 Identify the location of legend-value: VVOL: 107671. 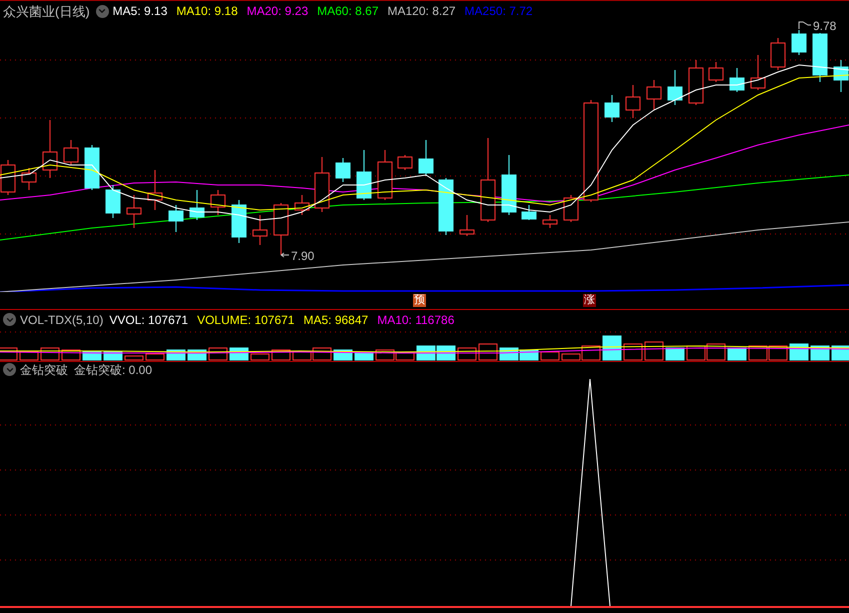
(148, 320).